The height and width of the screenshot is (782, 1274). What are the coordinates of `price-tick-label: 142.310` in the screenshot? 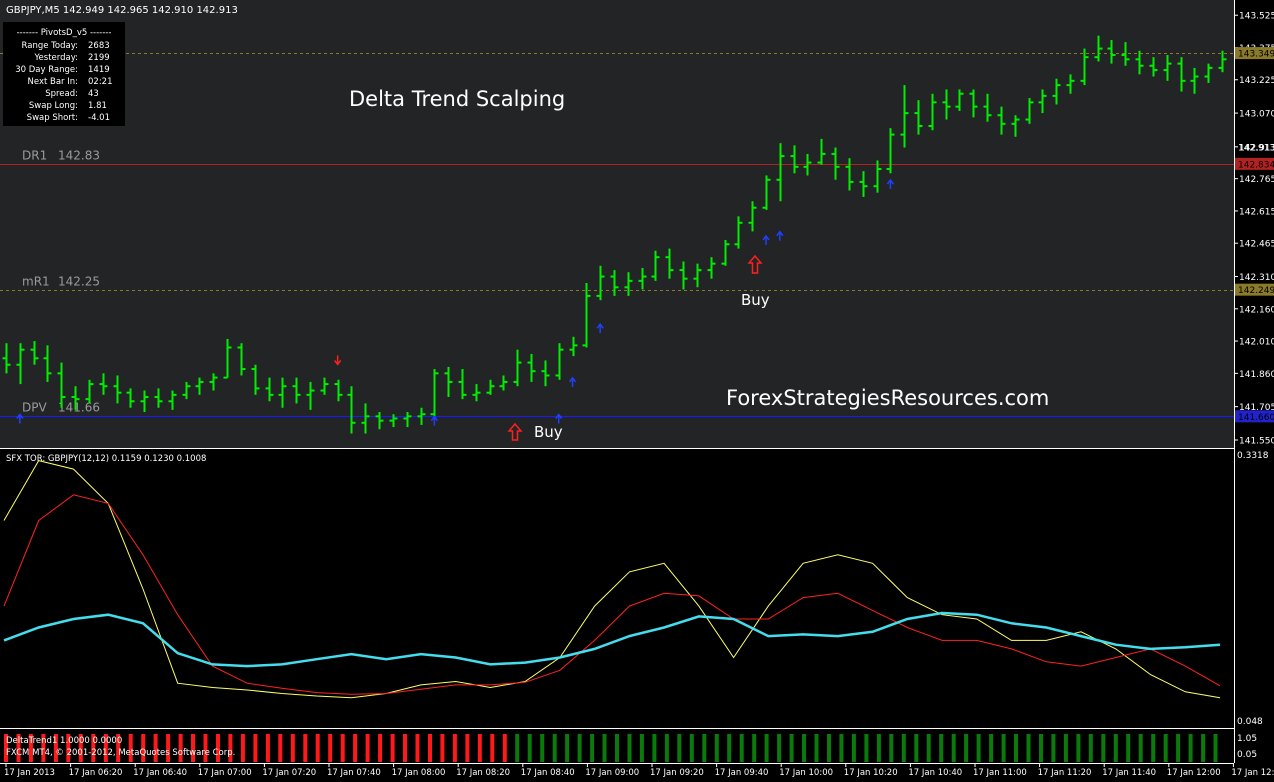 It's located at (1256, 278).